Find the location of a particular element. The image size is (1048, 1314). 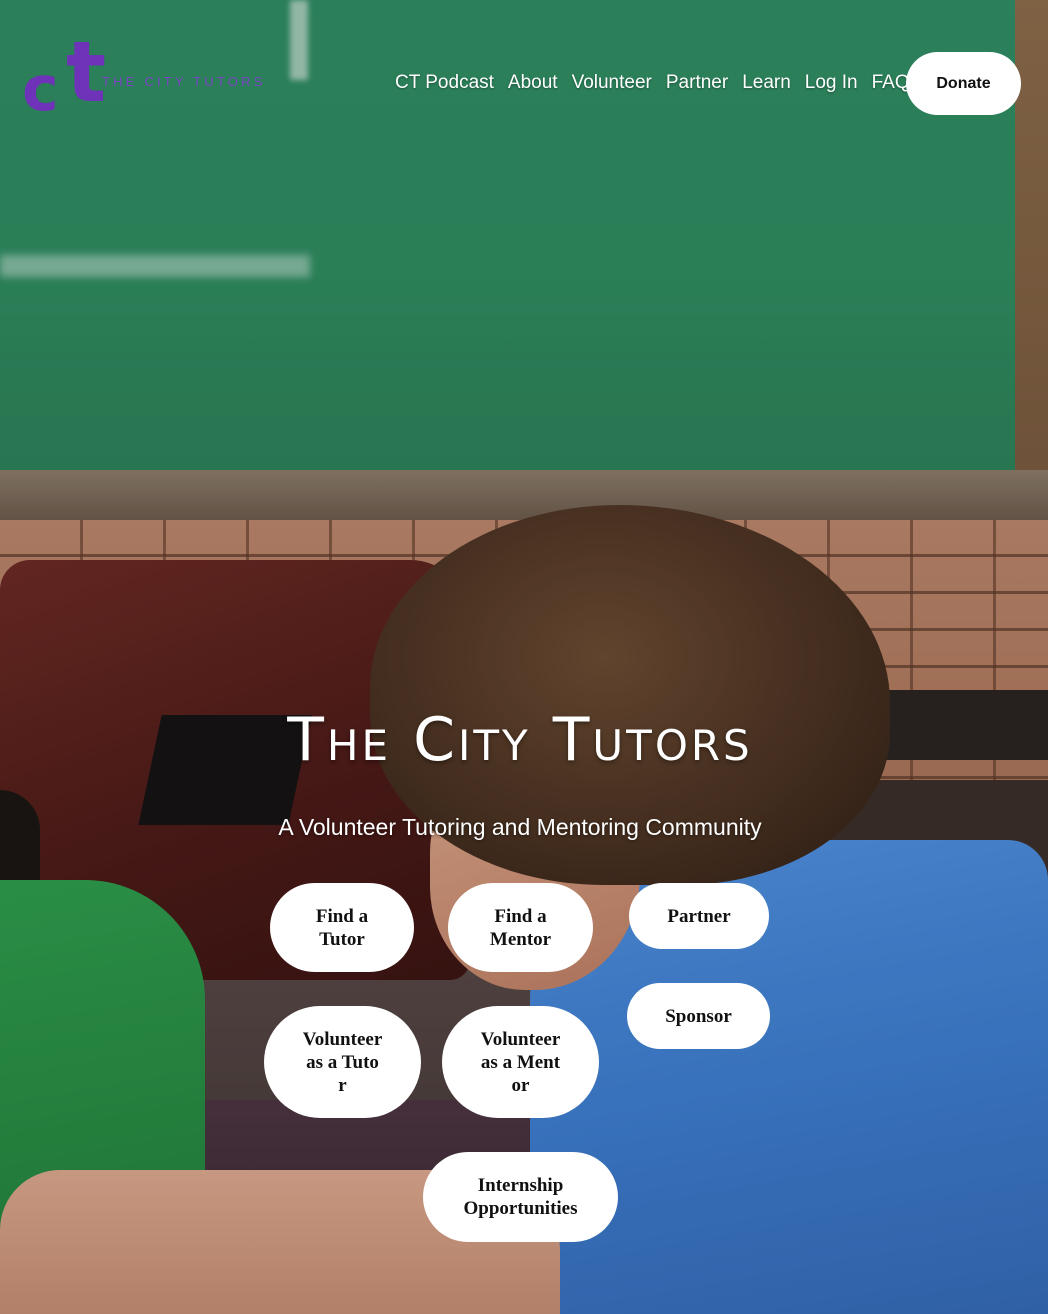

page-title: The City Tutors is located at coordinates (520, 740).